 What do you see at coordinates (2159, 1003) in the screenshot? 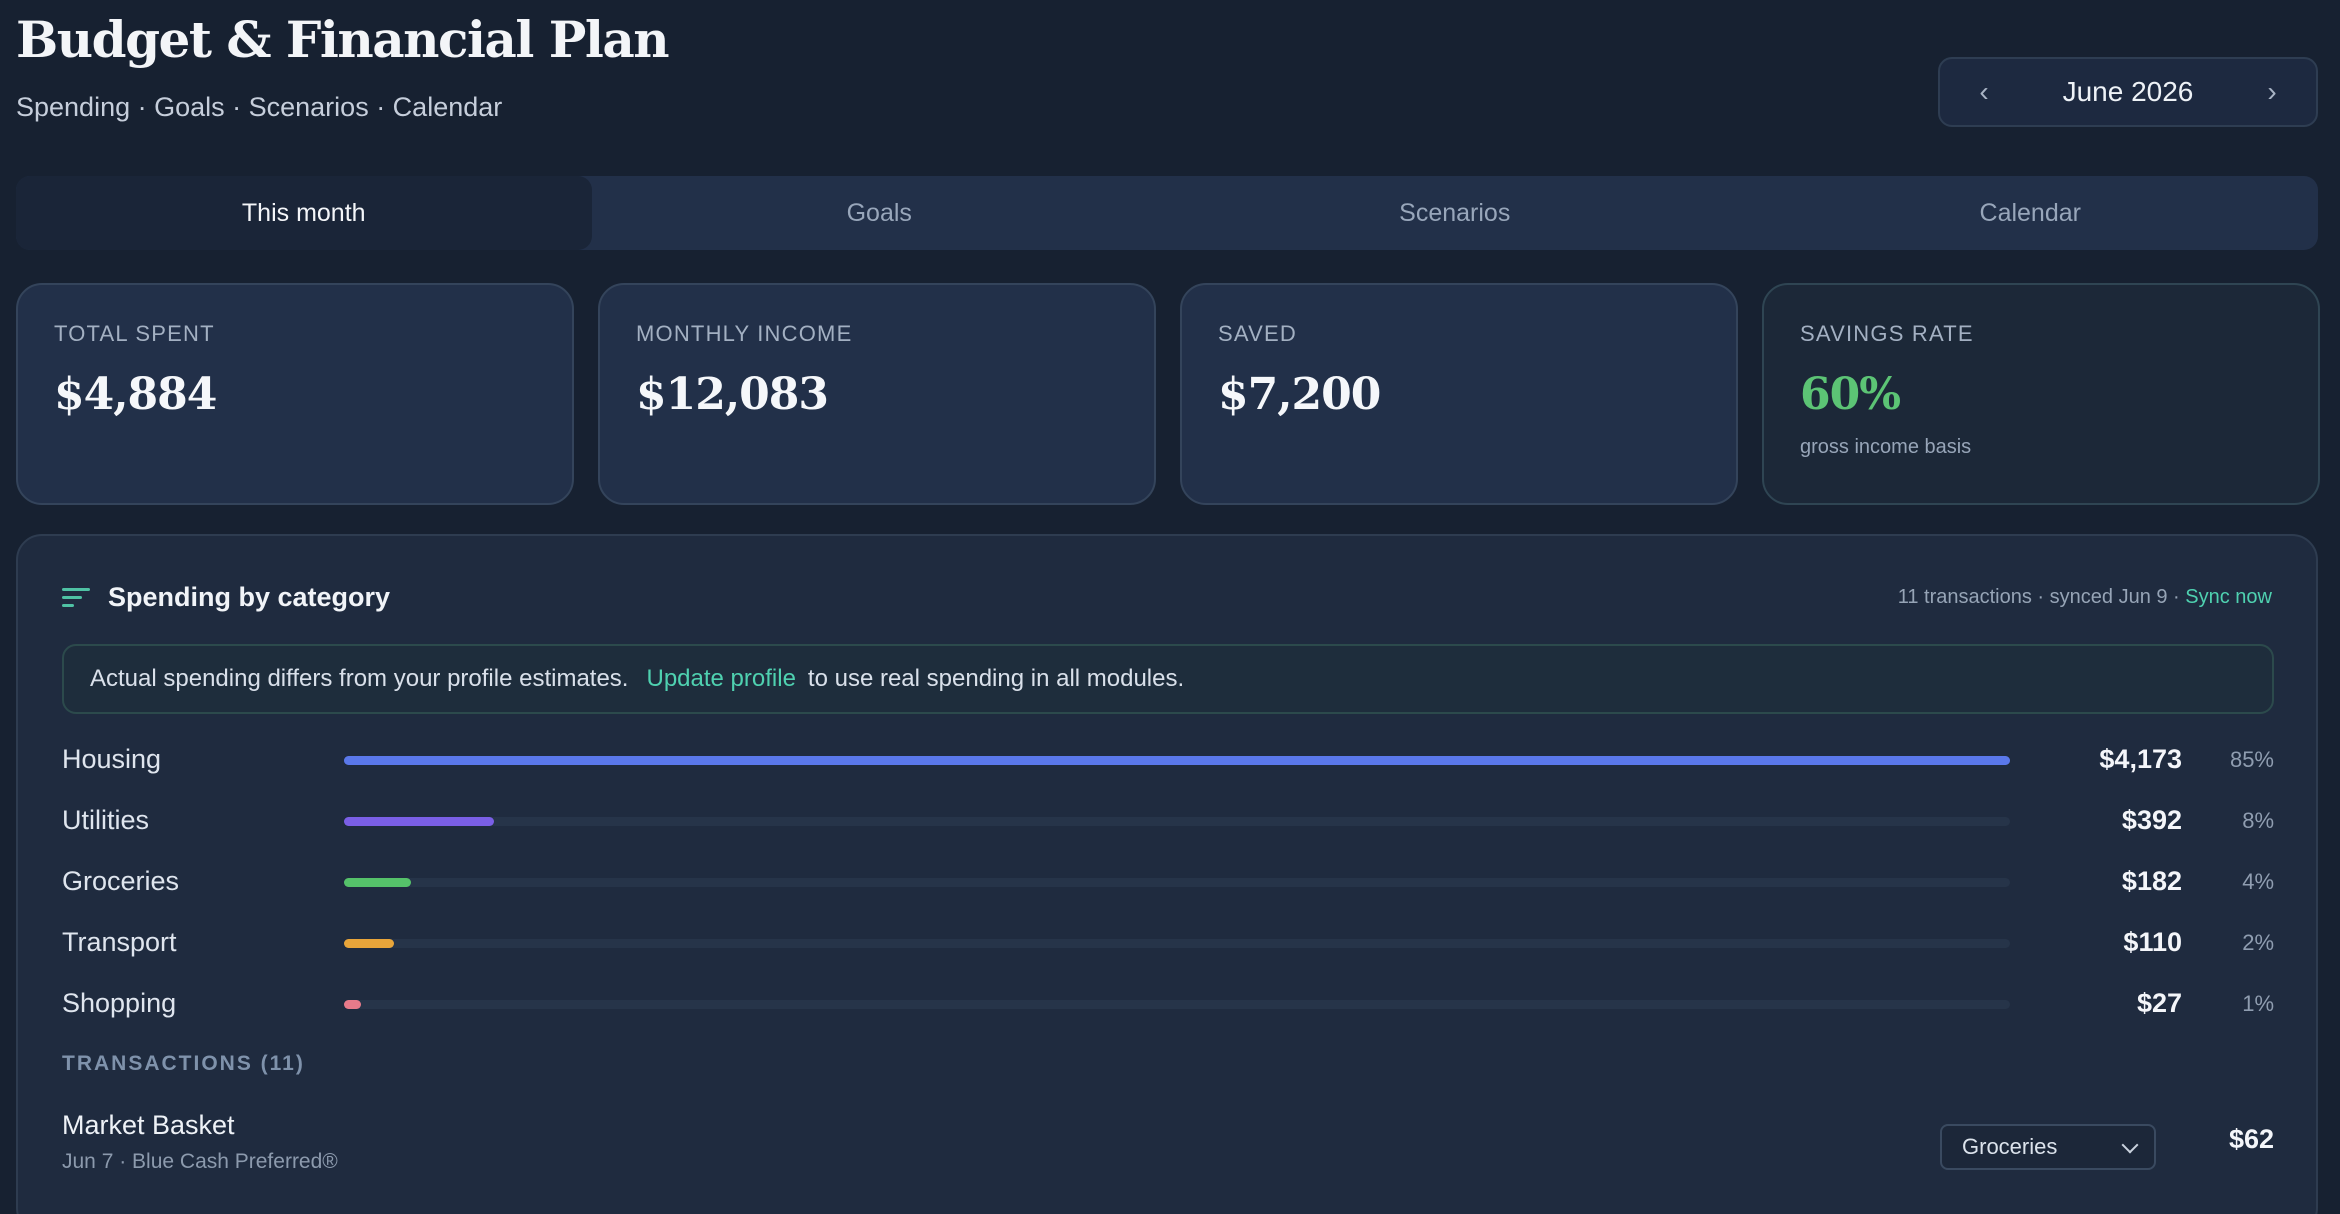
I see `category-amount: $27` at bounding box center [2159, 1003].